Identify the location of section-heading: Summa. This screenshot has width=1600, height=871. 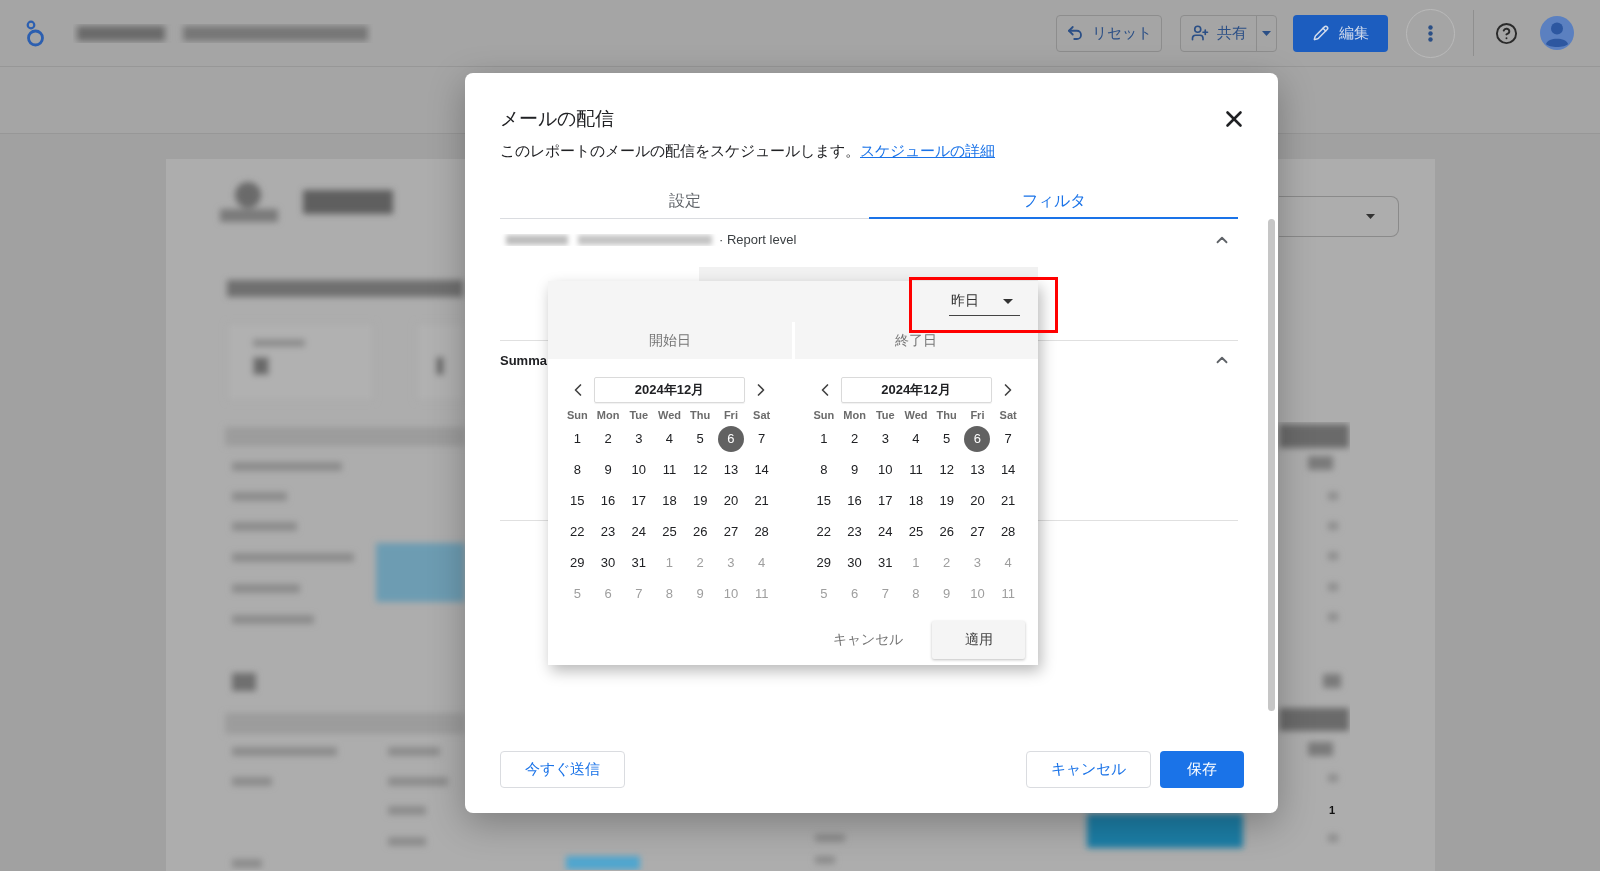
(523, 360).